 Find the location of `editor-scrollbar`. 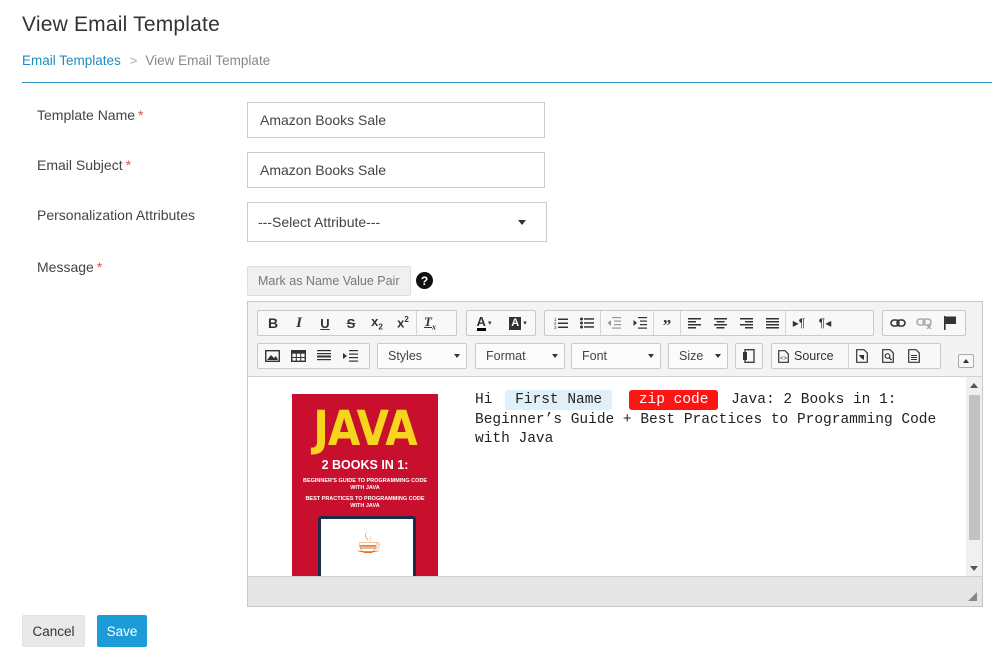

editor-scrollbar is located at coordinates (974, 477).